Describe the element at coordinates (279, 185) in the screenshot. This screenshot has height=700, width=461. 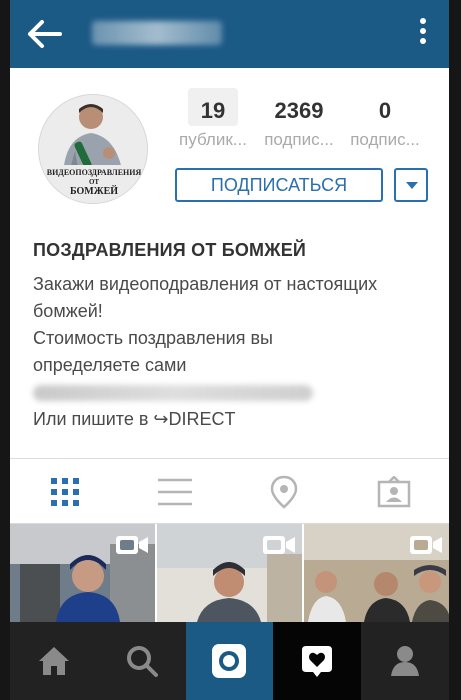
I see `follow-button: ПОДПИСАТЬСЯ` at that location.